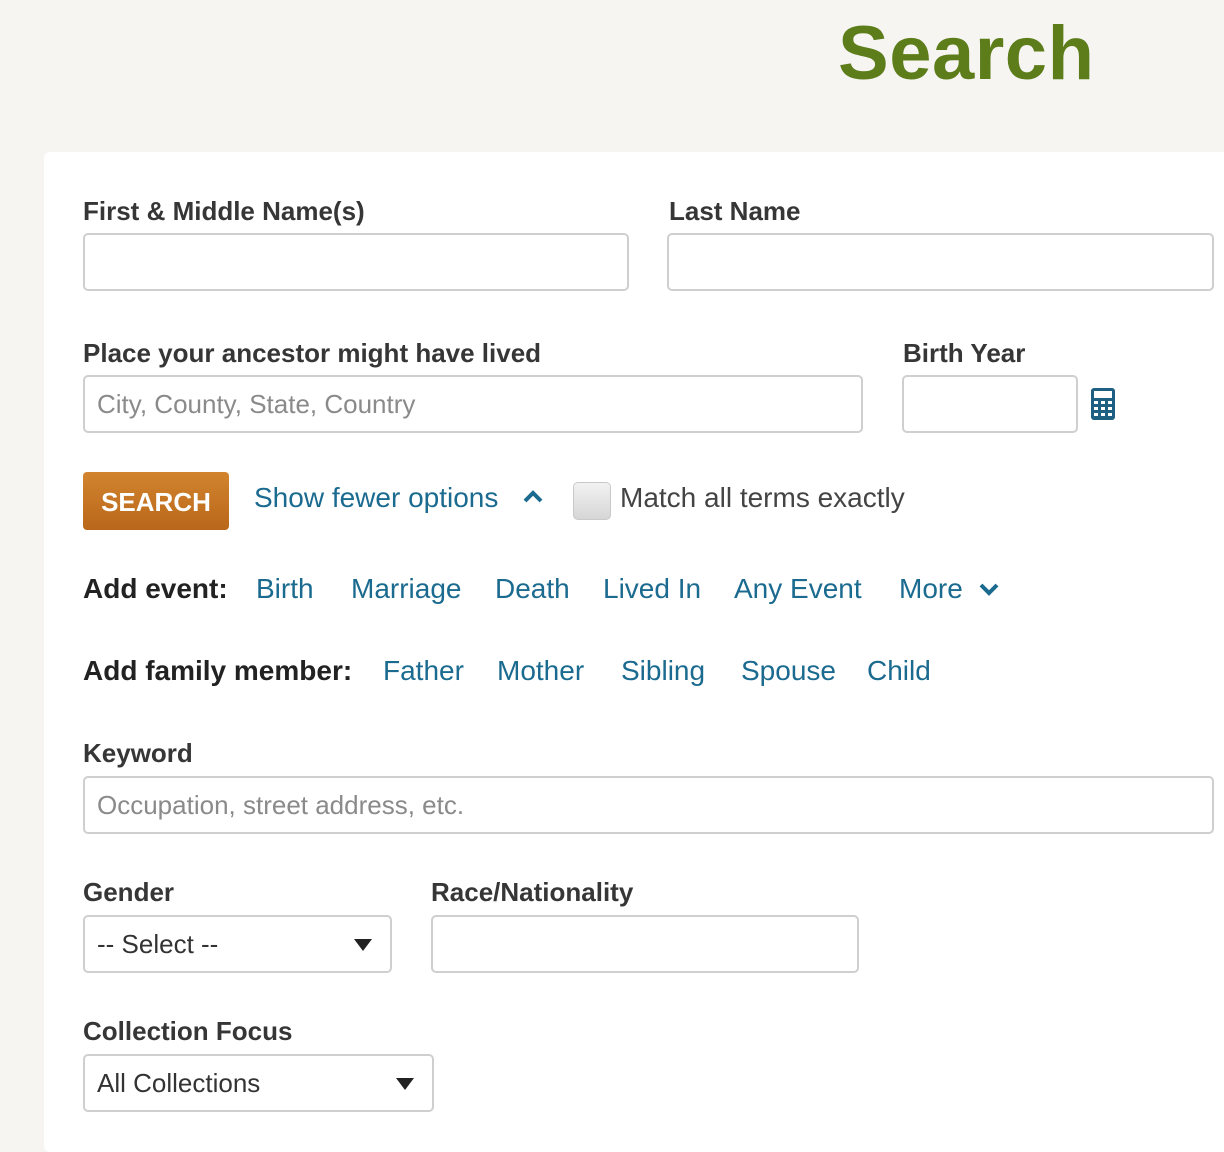  What do you see at coordinates (645, 944) in the screenshot?
I see `race-input` at bounding box center [645, 944].